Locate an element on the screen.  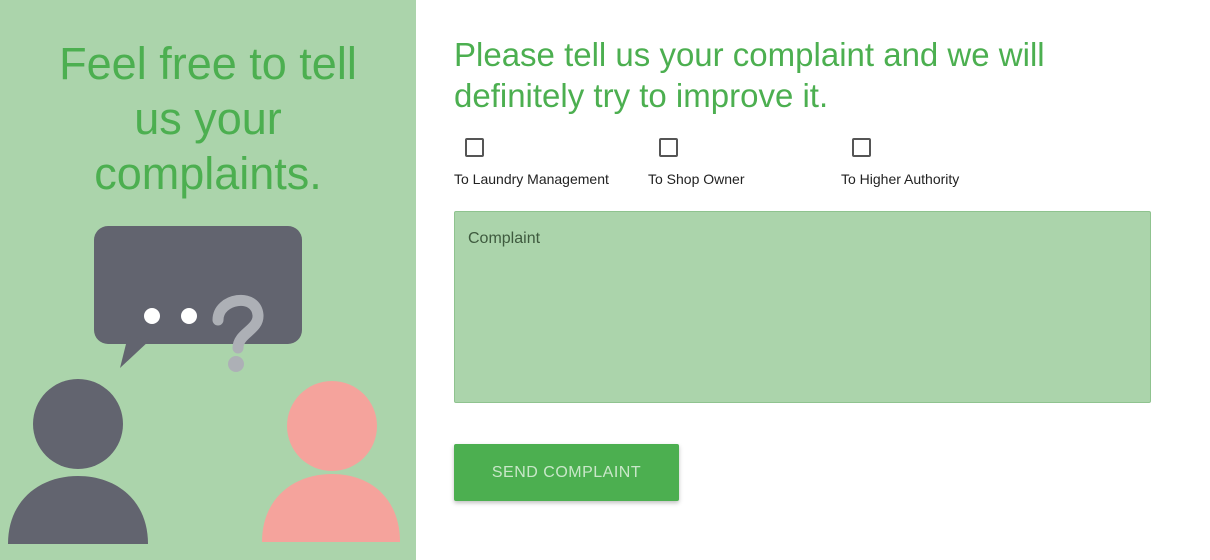
left-heading: Feel free to tell us your complaints. is located at coordinates (208, 118).